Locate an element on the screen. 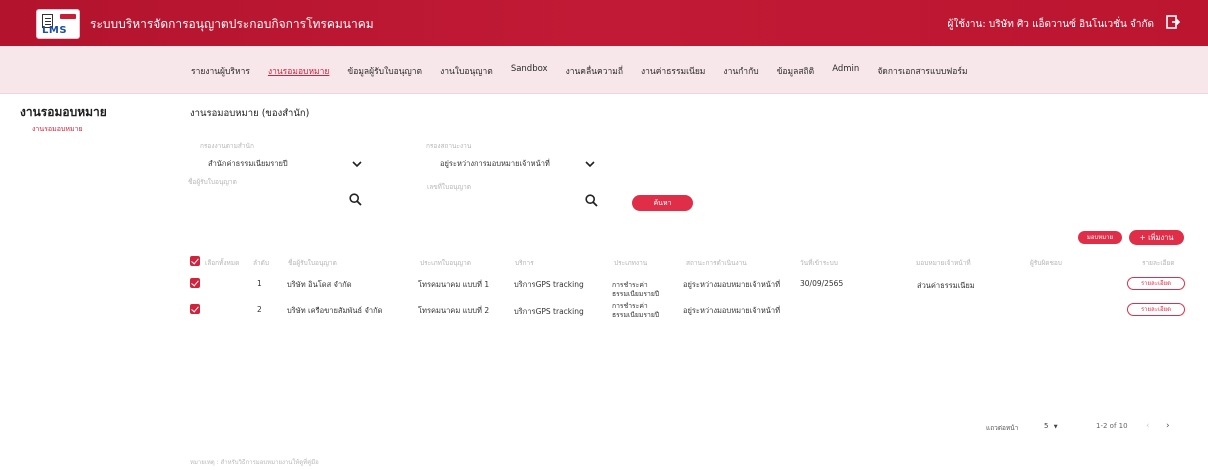 The width and height of the screenshot is (1208, 470). rows-per-page-value: 5 is located at coordinates (1046, 426).